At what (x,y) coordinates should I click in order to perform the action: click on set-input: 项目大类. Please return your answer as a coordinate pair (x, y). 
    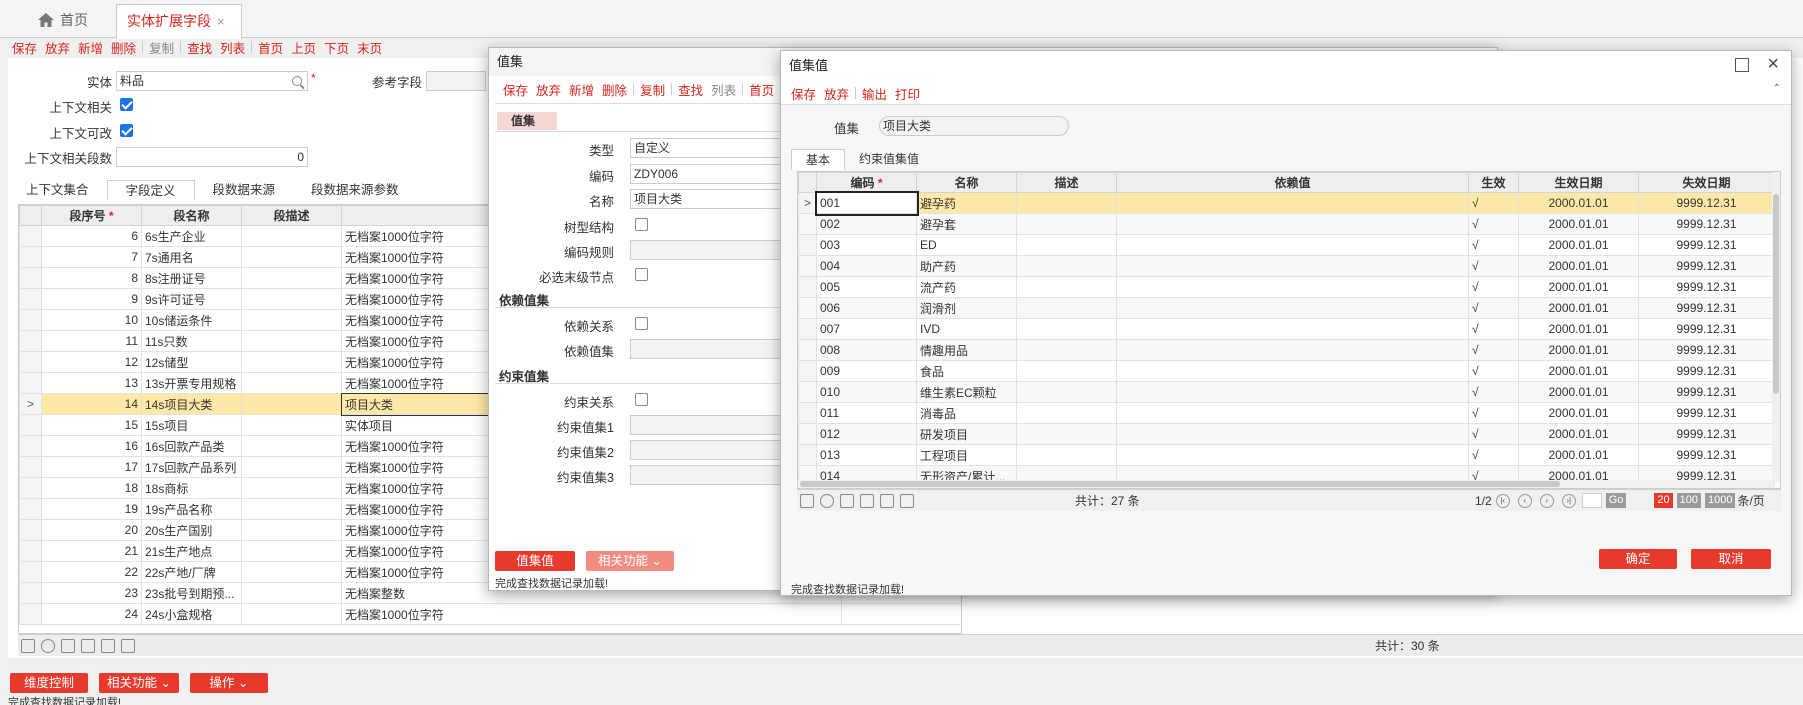
    Looking at the image, I should click on (974, 126).